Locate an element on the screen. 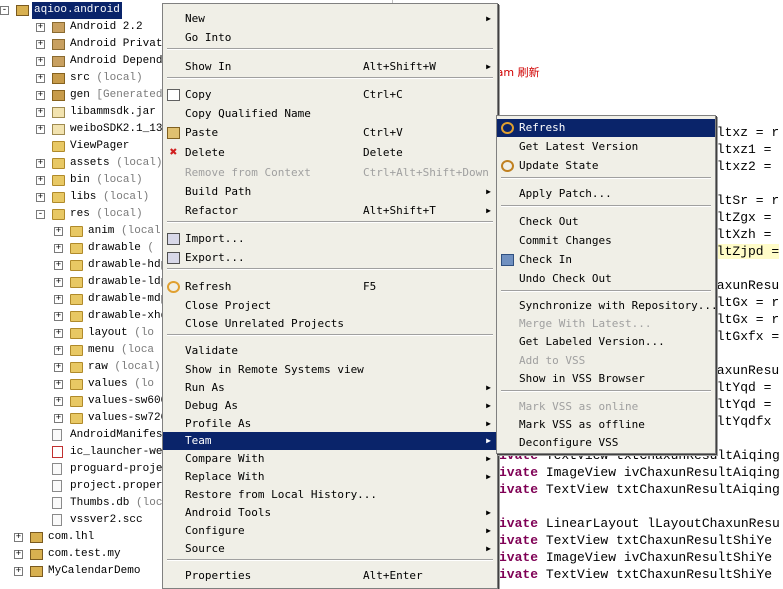 Image resolution: width=783 pixels, height=589 pixels. team-item-undo-check-out: Undo Check Out is located at coordinates (606, 279).